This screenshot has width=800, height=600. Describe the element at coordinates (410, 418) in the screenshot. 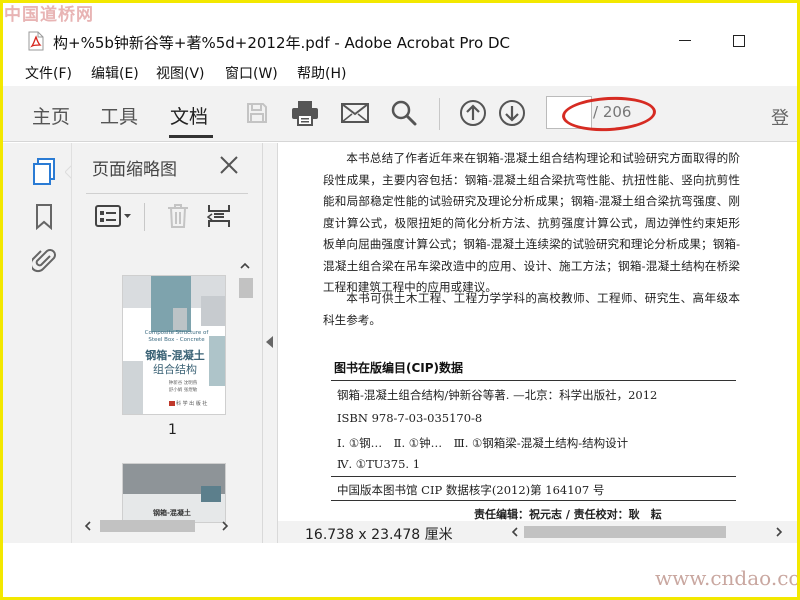

I see `cip-line-2: ISBN 978-7-03-035170-8` at that location.